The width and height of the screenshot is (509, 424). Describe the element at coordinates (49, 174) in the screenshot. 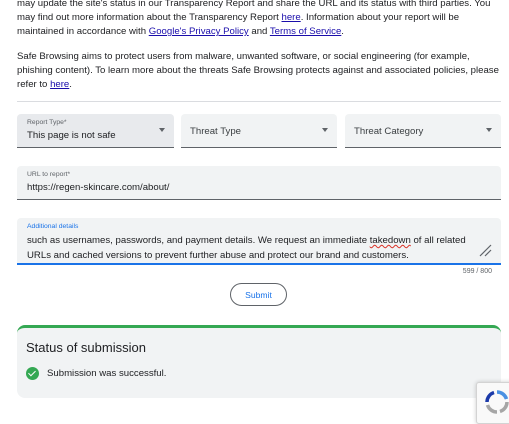

I see `url-field-label: URL to report*` at that location.